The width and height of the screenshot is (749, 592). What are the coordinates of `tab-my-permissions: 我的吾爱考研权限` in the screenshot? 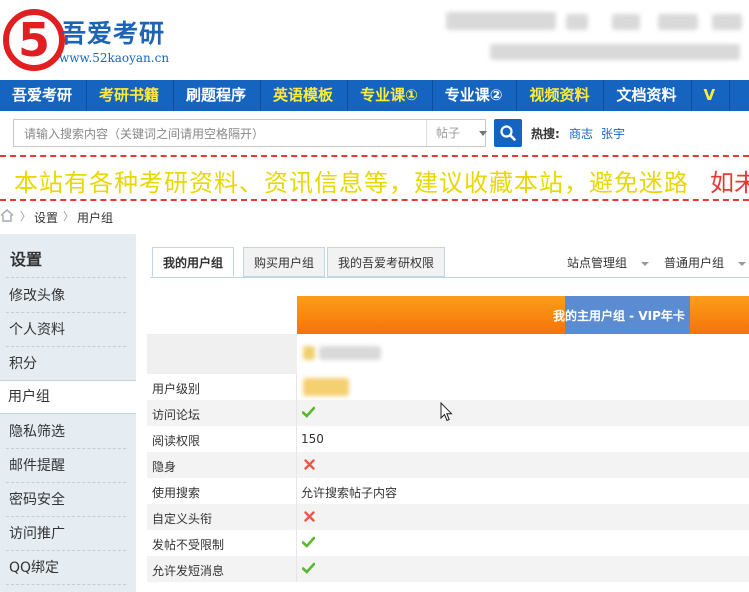 It's located at (386, 262).